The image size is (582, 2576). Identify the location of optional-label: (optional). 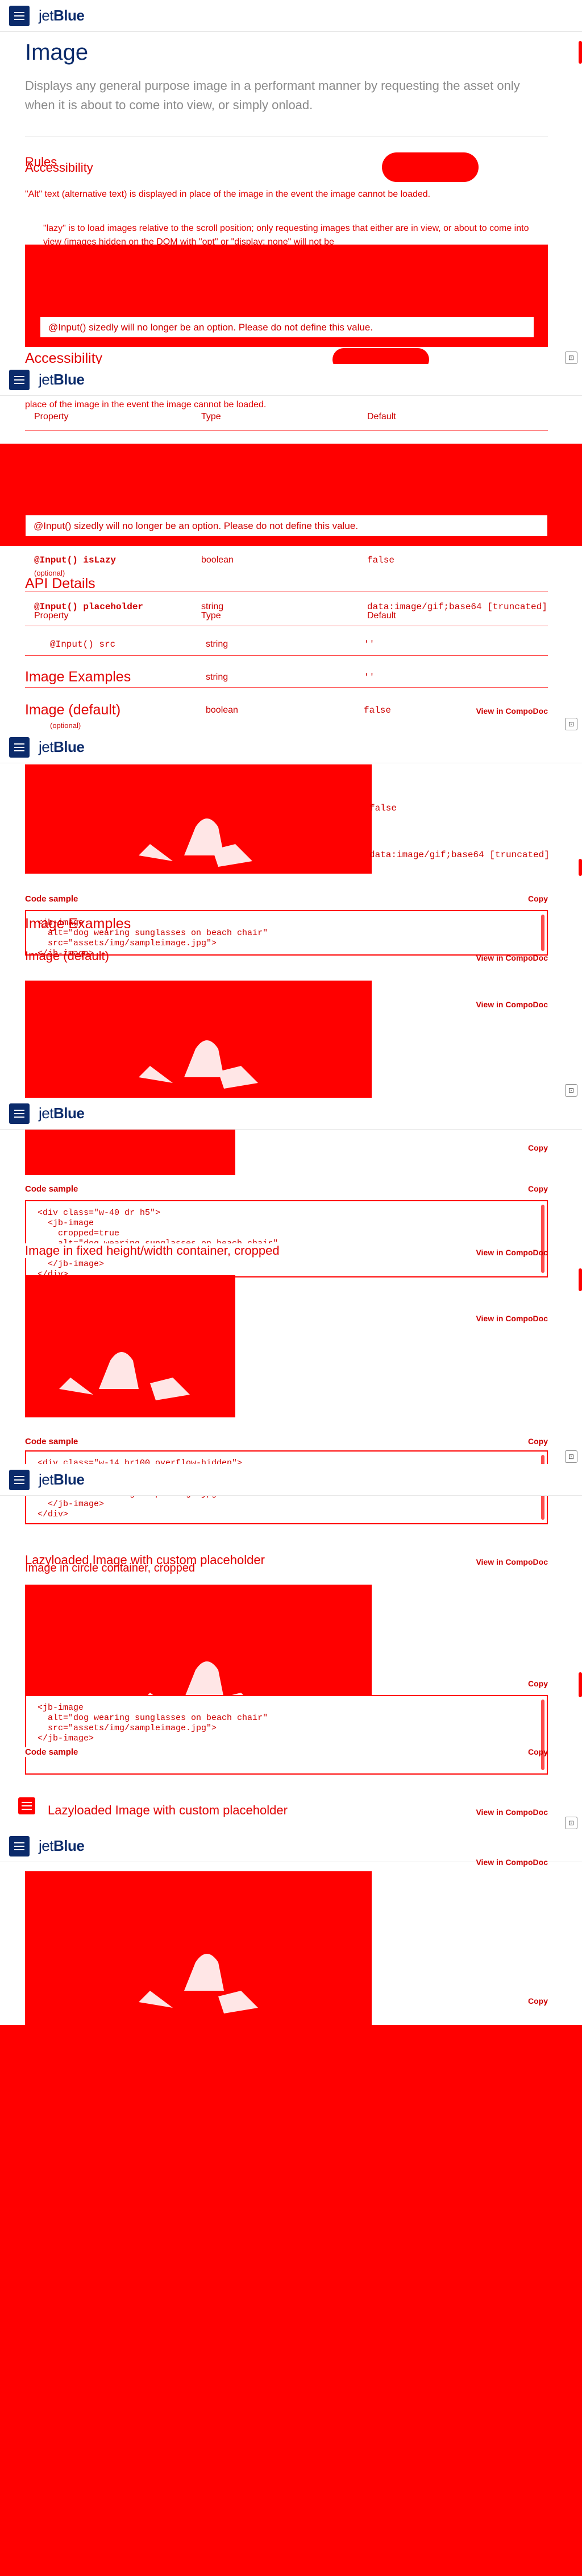
(65, 725).